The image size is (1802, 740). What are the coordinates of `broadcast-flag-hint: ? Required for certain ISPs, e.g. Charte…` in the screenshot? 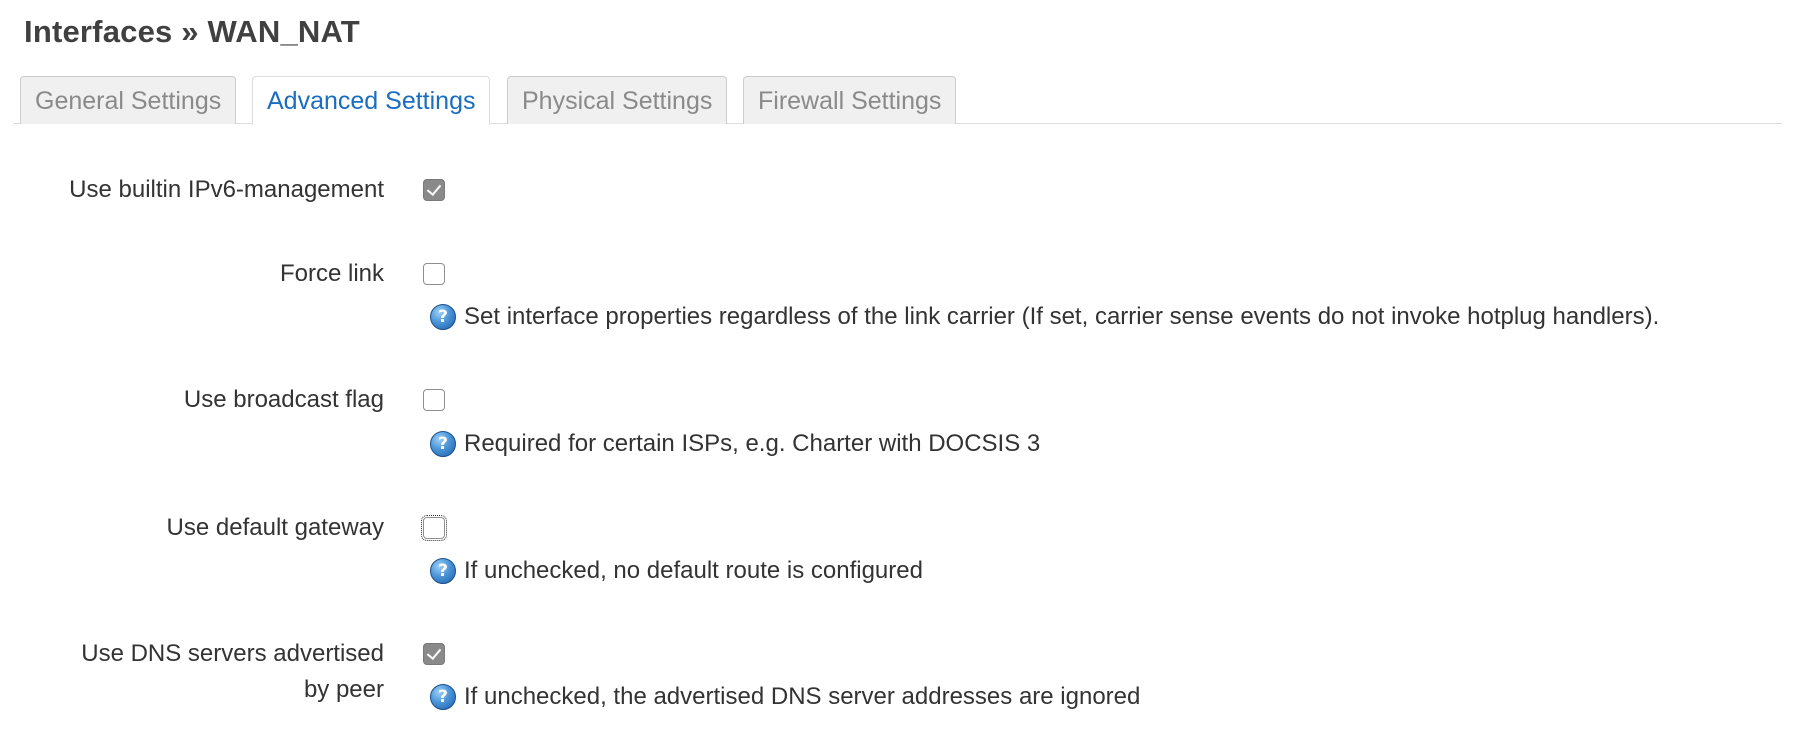 It's located at (735, 444).